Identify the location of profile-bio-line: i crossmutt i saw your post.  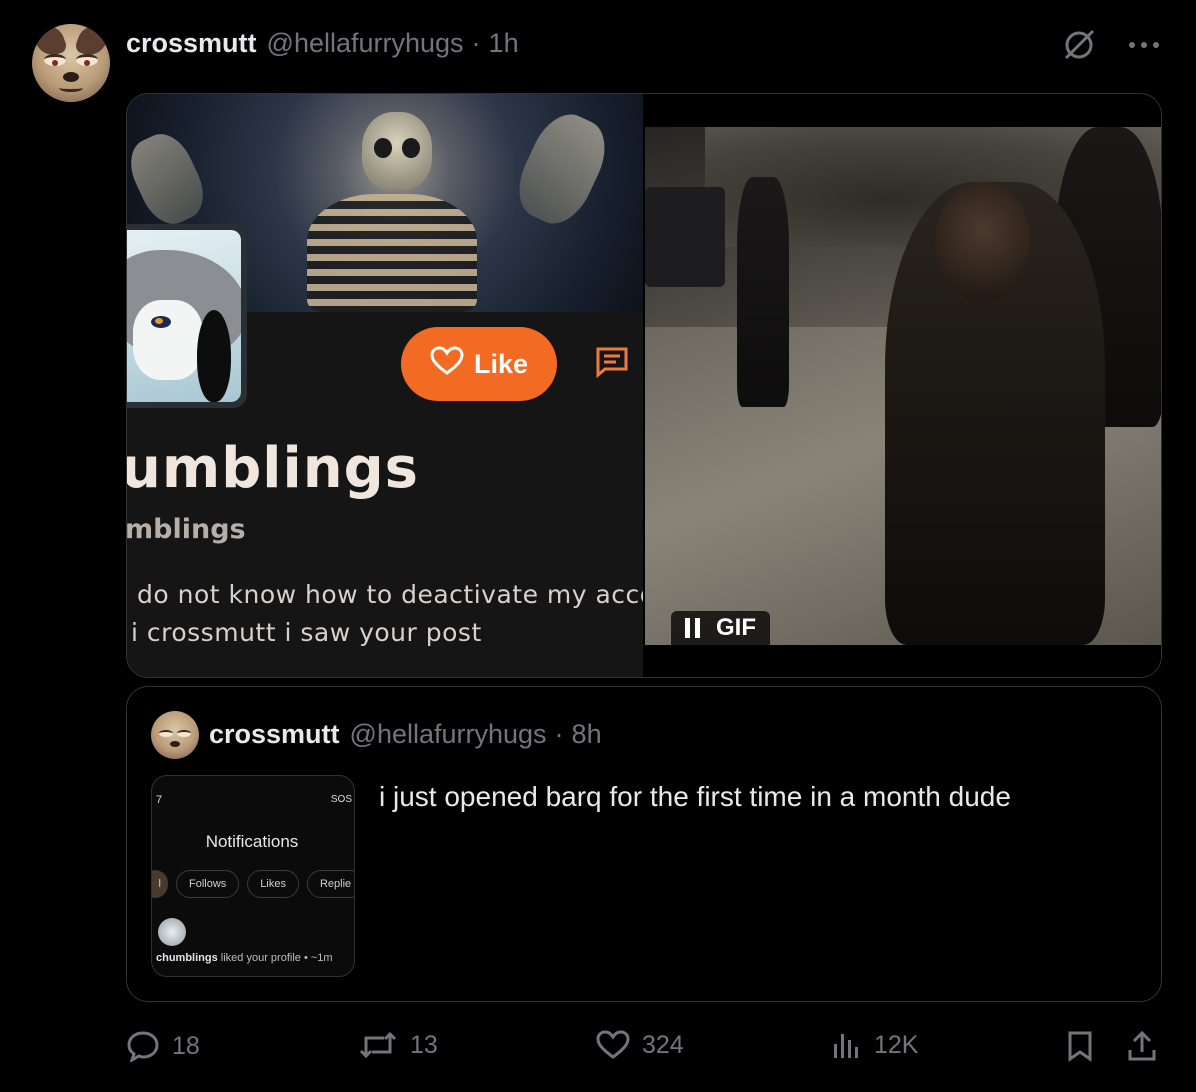
(306, 632).